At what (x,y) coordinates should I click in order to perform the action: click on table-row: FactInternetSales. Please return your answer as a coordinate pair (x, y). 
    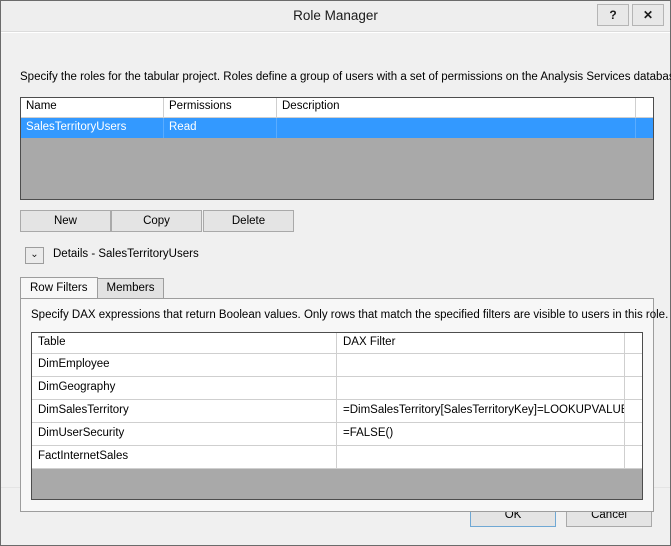
    Looking at the image, I should click on (337, 457).